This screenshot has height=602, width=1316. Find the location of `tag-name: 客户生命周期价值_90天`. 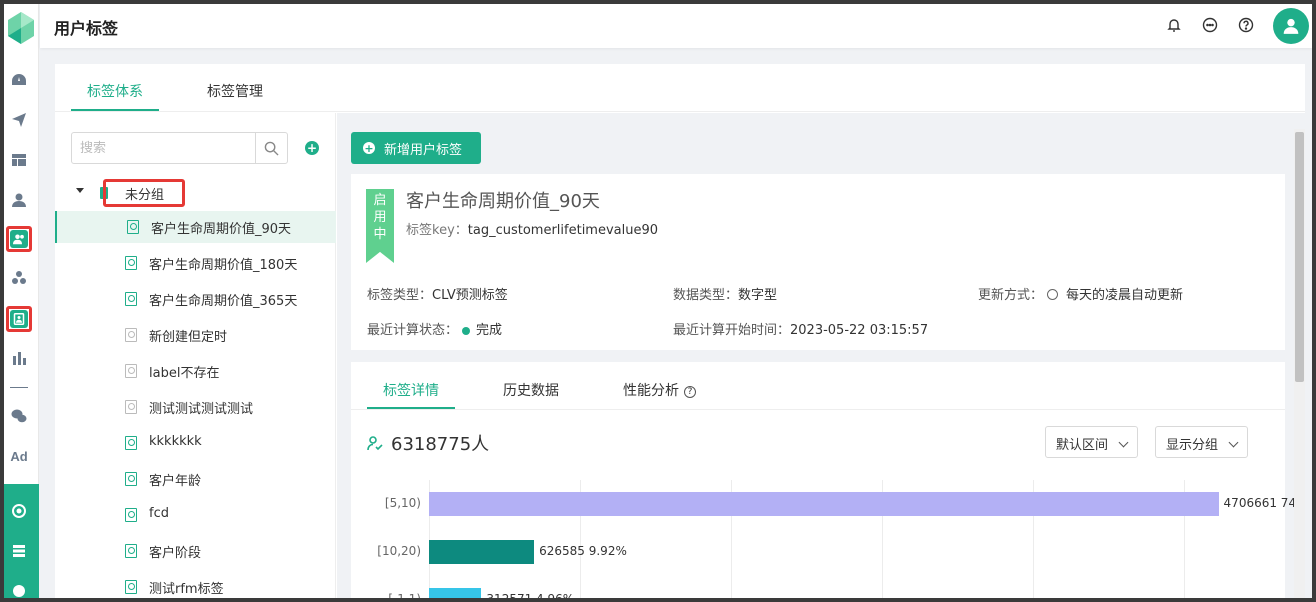

tag-name: 客户生命周期价值_90天 is located at coordinates (503, 201).